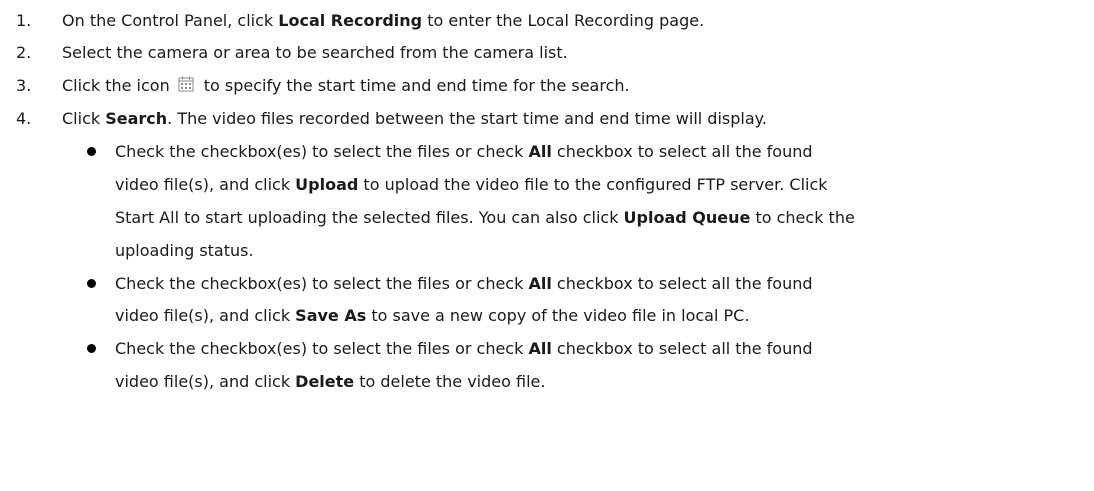 This screenshot has width=1094, height=491. What do you see at coordinates (563, 20) in the screenshot?
I see `step-text-part: to enter the Local Recording page.` at bounding box center [563, 20].